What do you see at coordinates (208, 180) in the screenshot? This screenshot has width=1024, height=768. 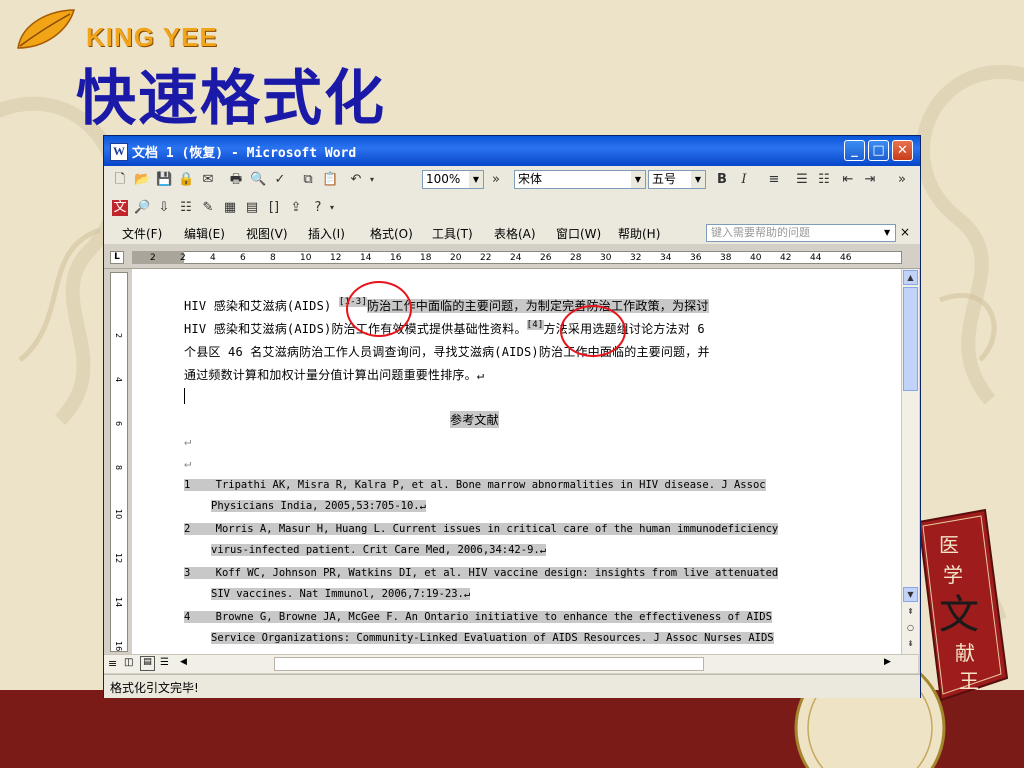 I see `email-icon: ✉` at bounding box center [208, 180].